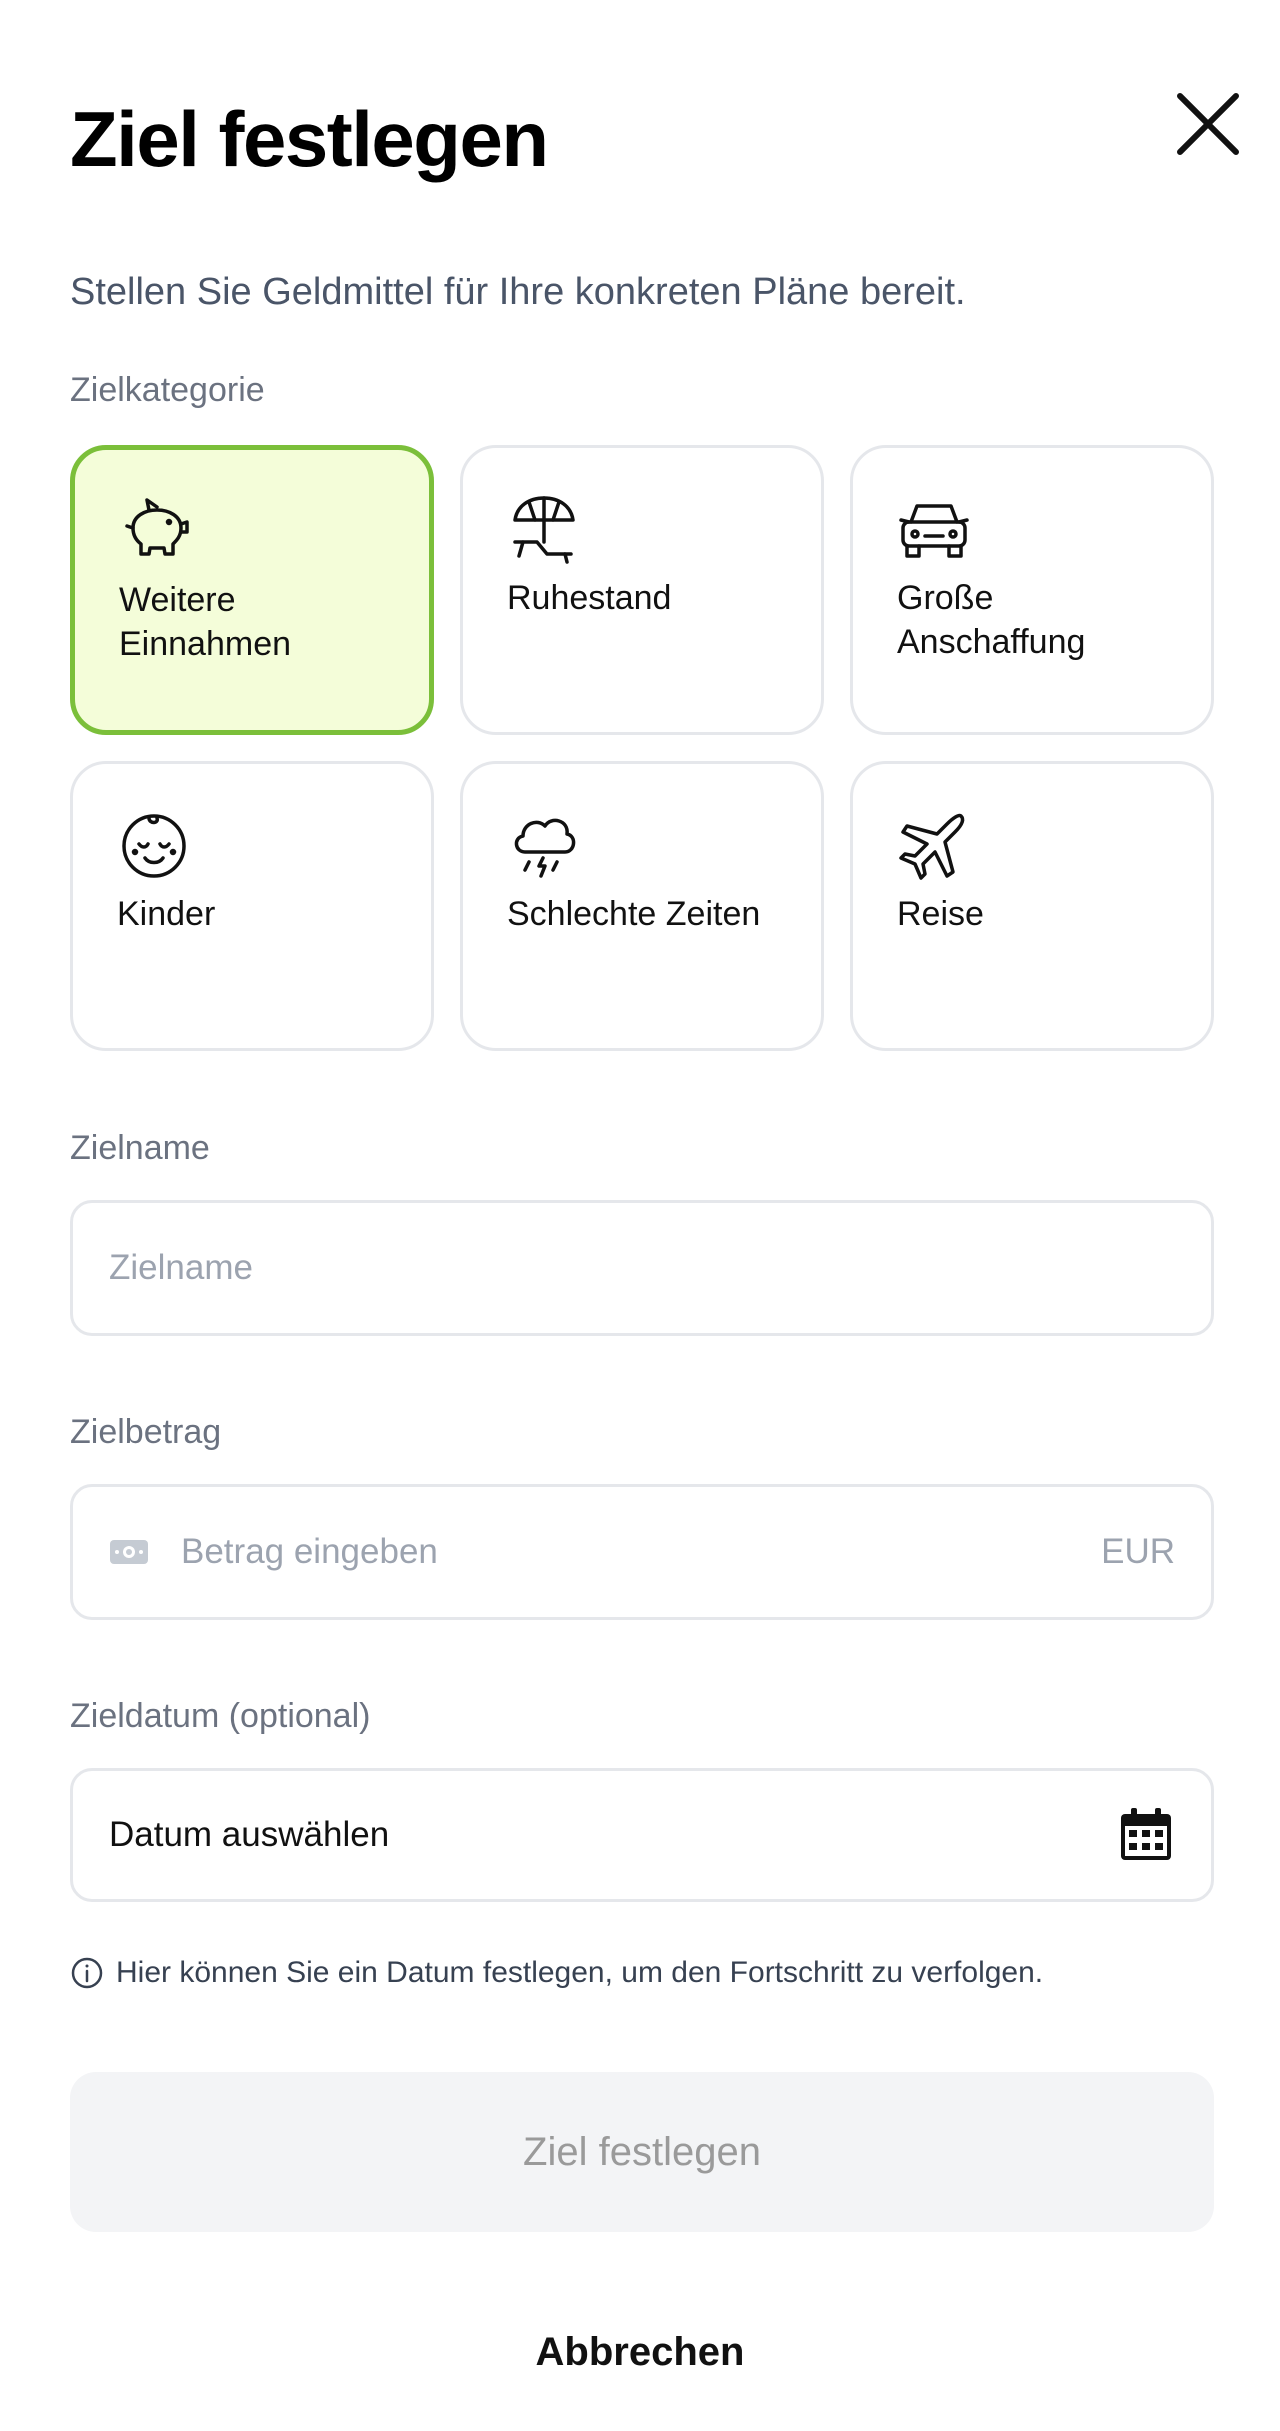 The width and height of the screenshot is (1280, 2431). I want to click on goal-amount-input: Betrag eingeben EUR, so click(642, 1552).